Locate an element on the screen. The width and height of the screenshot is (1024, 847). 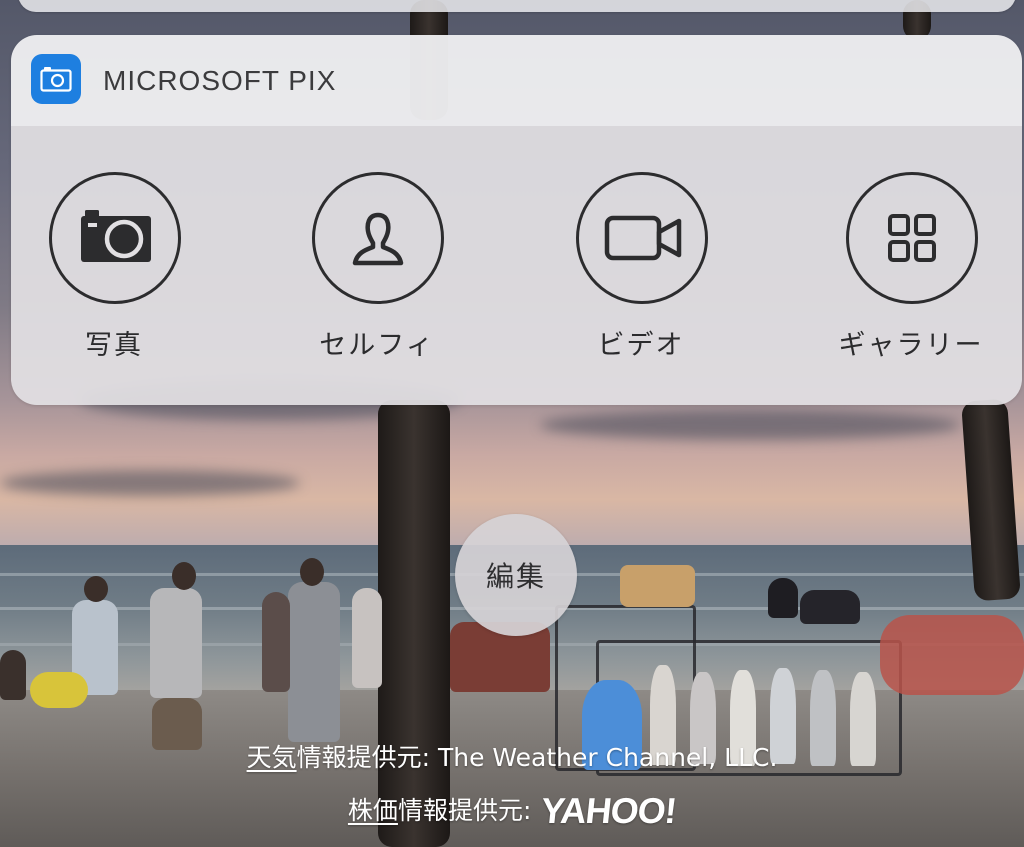
edit-button: 編集 is located at coordinates (516, 575).